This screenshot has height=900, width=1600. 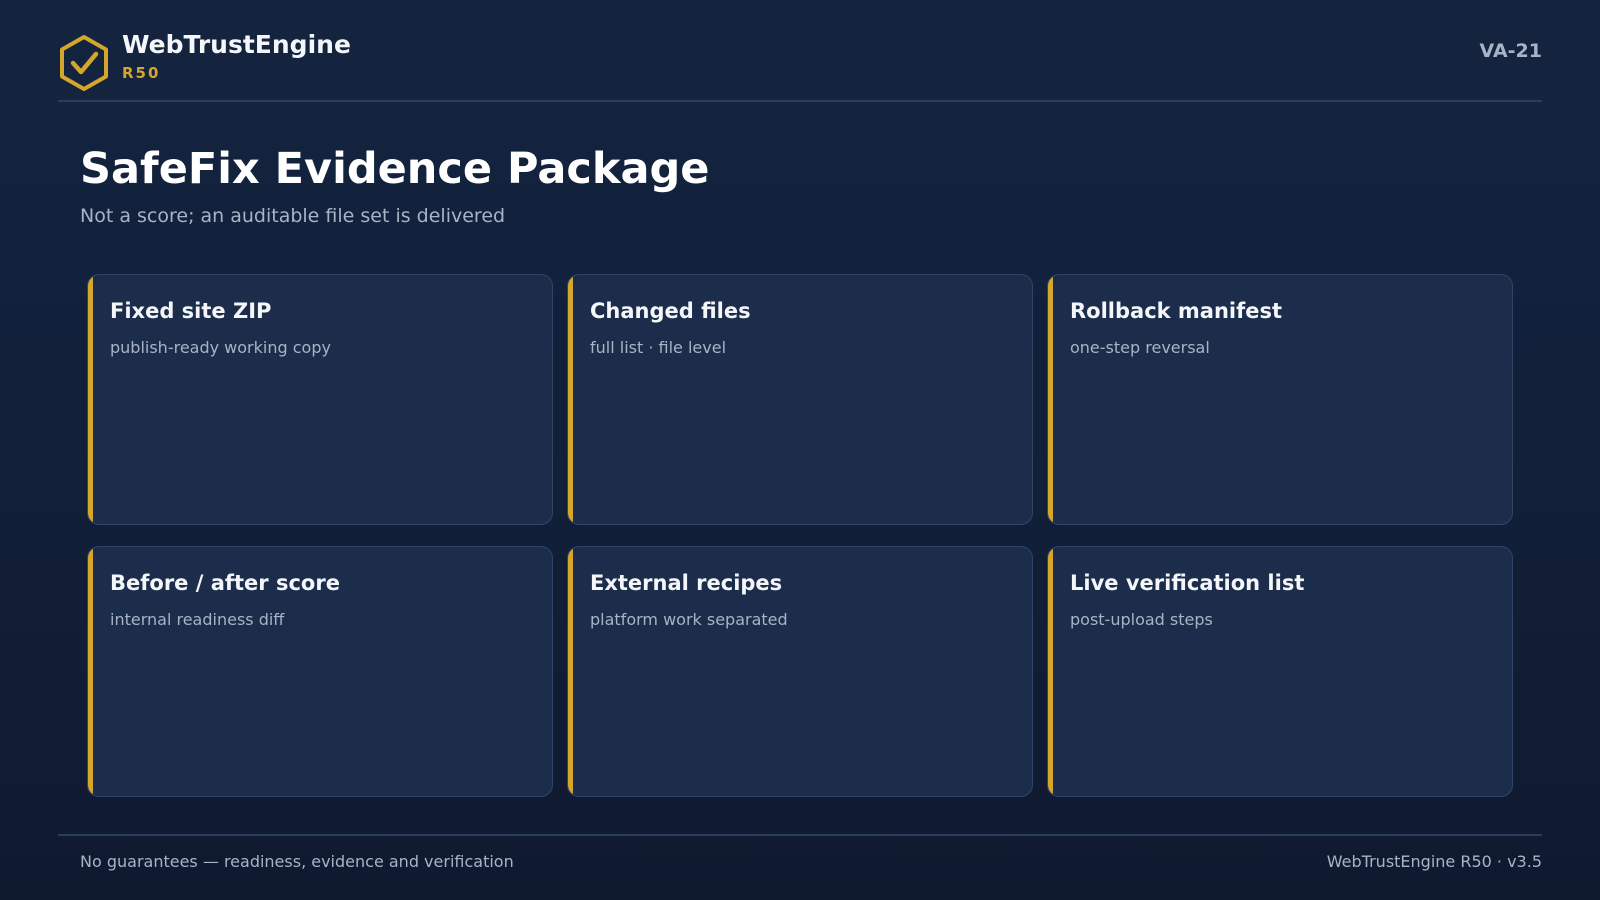 I want to click on card-title: Before / after score, so click(x=225, y=583).